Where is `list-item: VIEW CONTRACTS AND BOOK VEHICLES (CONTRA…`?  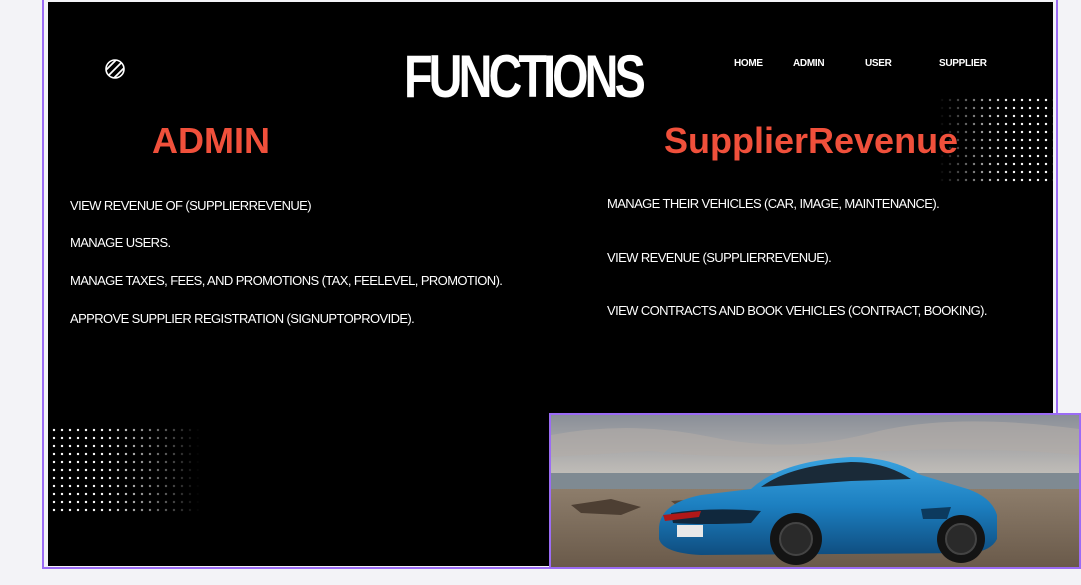
list-item: VIEW CONTRACTS AND BOOK VEHICLES (CONTRA… is located at coordinates (797, 310).